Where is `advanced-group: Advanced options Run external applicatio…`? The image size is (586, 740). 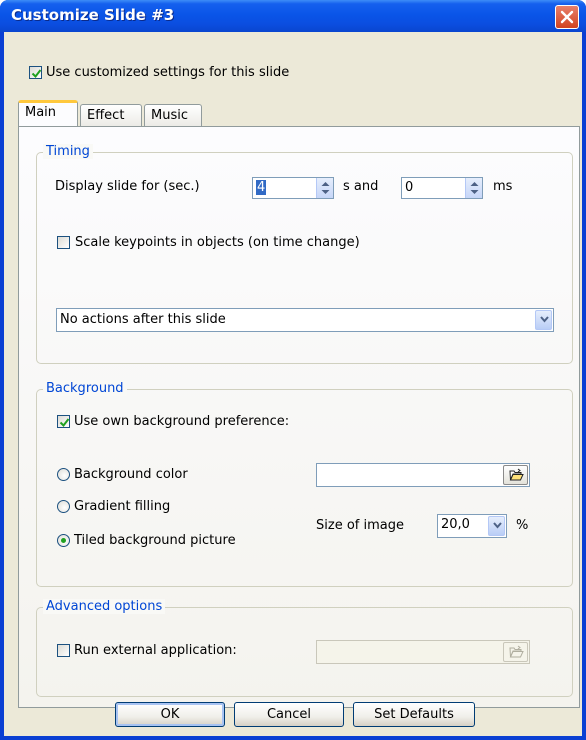 advanced-group: Advanced options Run external applicatio… is located at coordinates (304, 648).